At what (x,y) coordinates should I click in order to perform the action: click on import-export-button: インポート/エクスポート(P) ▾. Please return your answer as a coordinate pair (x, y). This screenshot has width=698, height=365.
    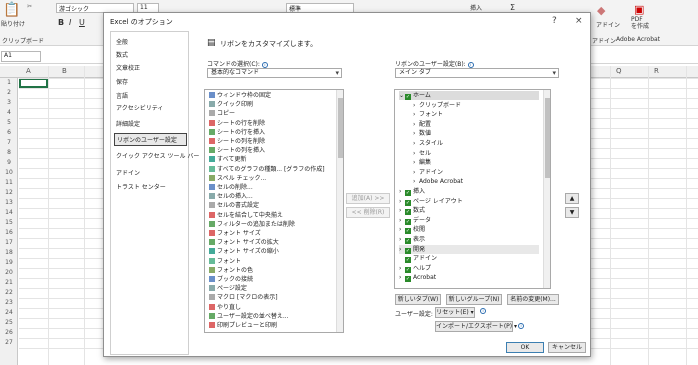
    Looking at the image, I should click on (476, 326).